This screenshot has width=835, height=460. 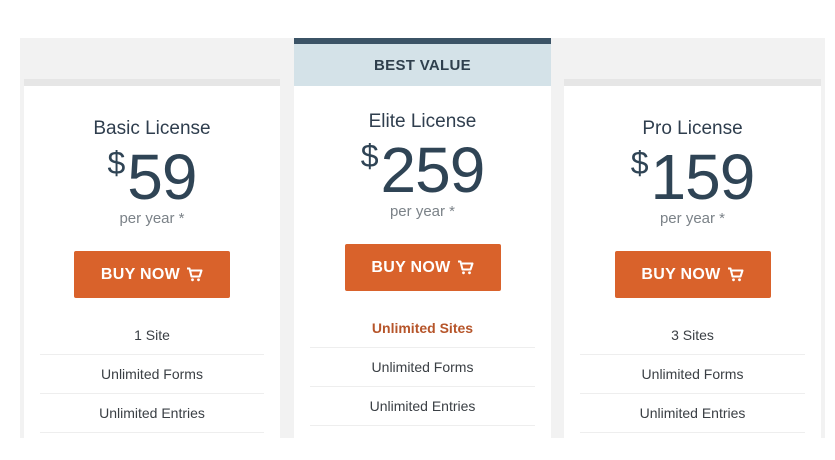 What do you see at coordinates (162, 177) in the screenshot?
I see `price-amount: 59` at bounding box center [162, 177].